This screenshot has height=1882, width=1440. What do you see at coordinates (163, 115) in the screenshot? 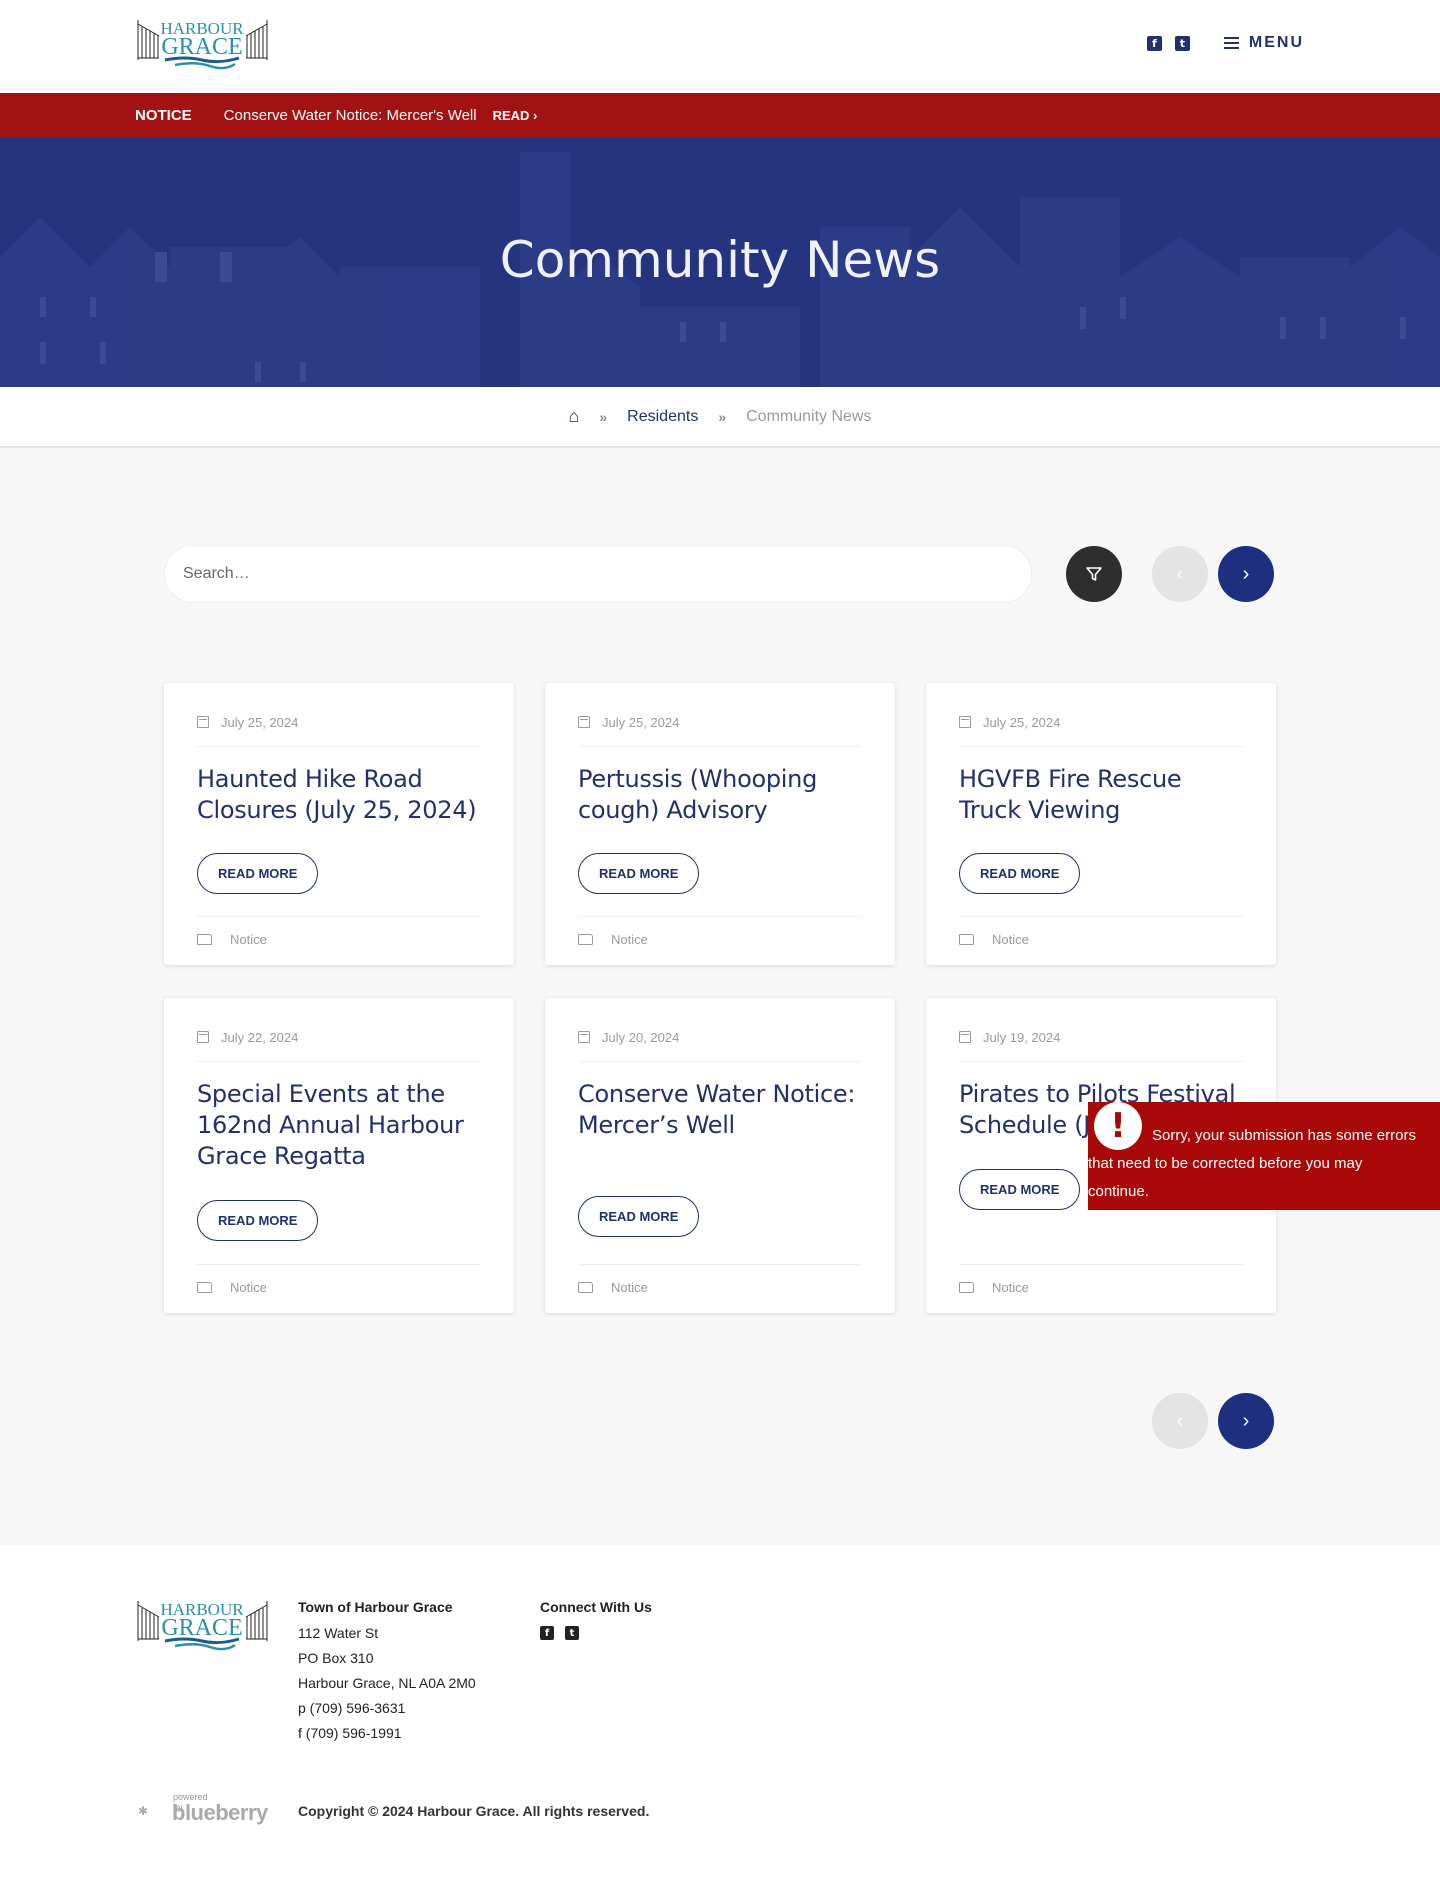
I see `notice-label: NOTICE` at bounding box center [163, 115].